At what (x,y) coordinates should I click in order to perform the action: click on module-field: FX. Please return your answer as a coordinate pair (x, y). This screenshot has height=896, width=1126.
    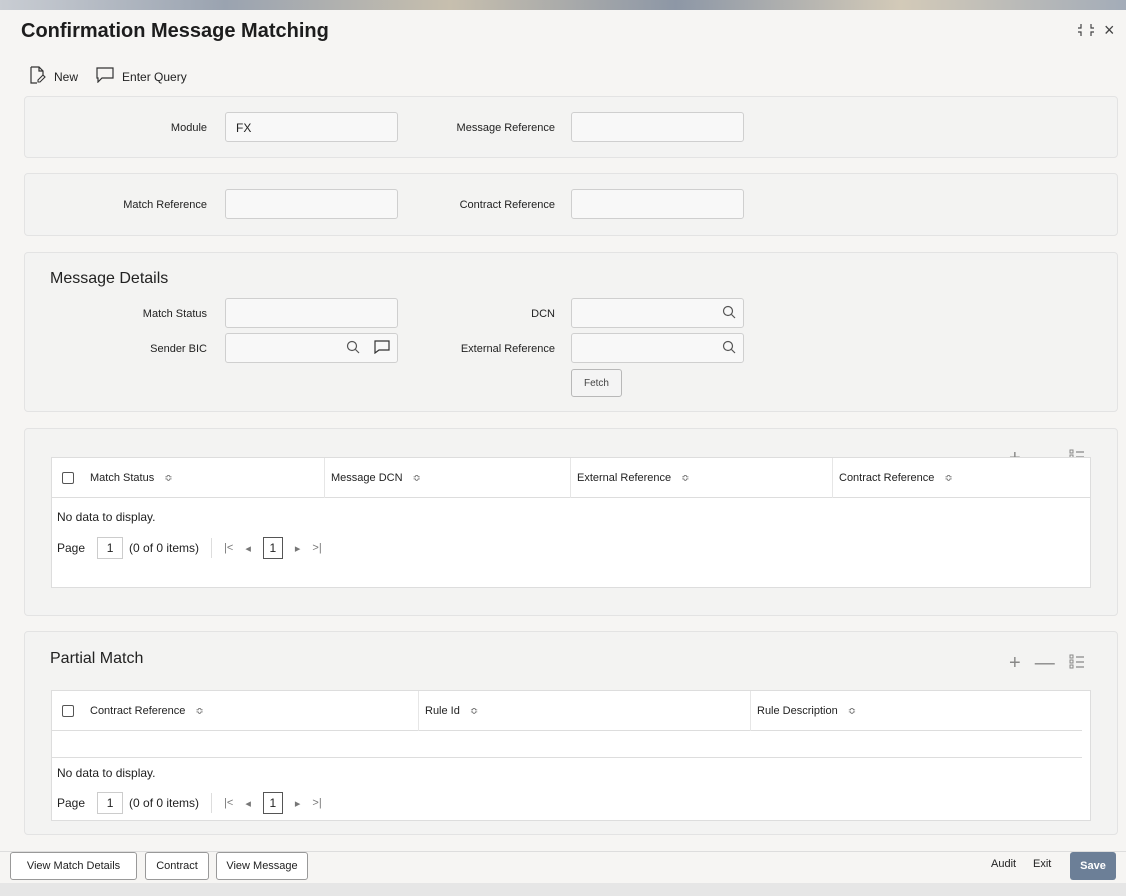
    Looking at the image, I should click on (311, 127).